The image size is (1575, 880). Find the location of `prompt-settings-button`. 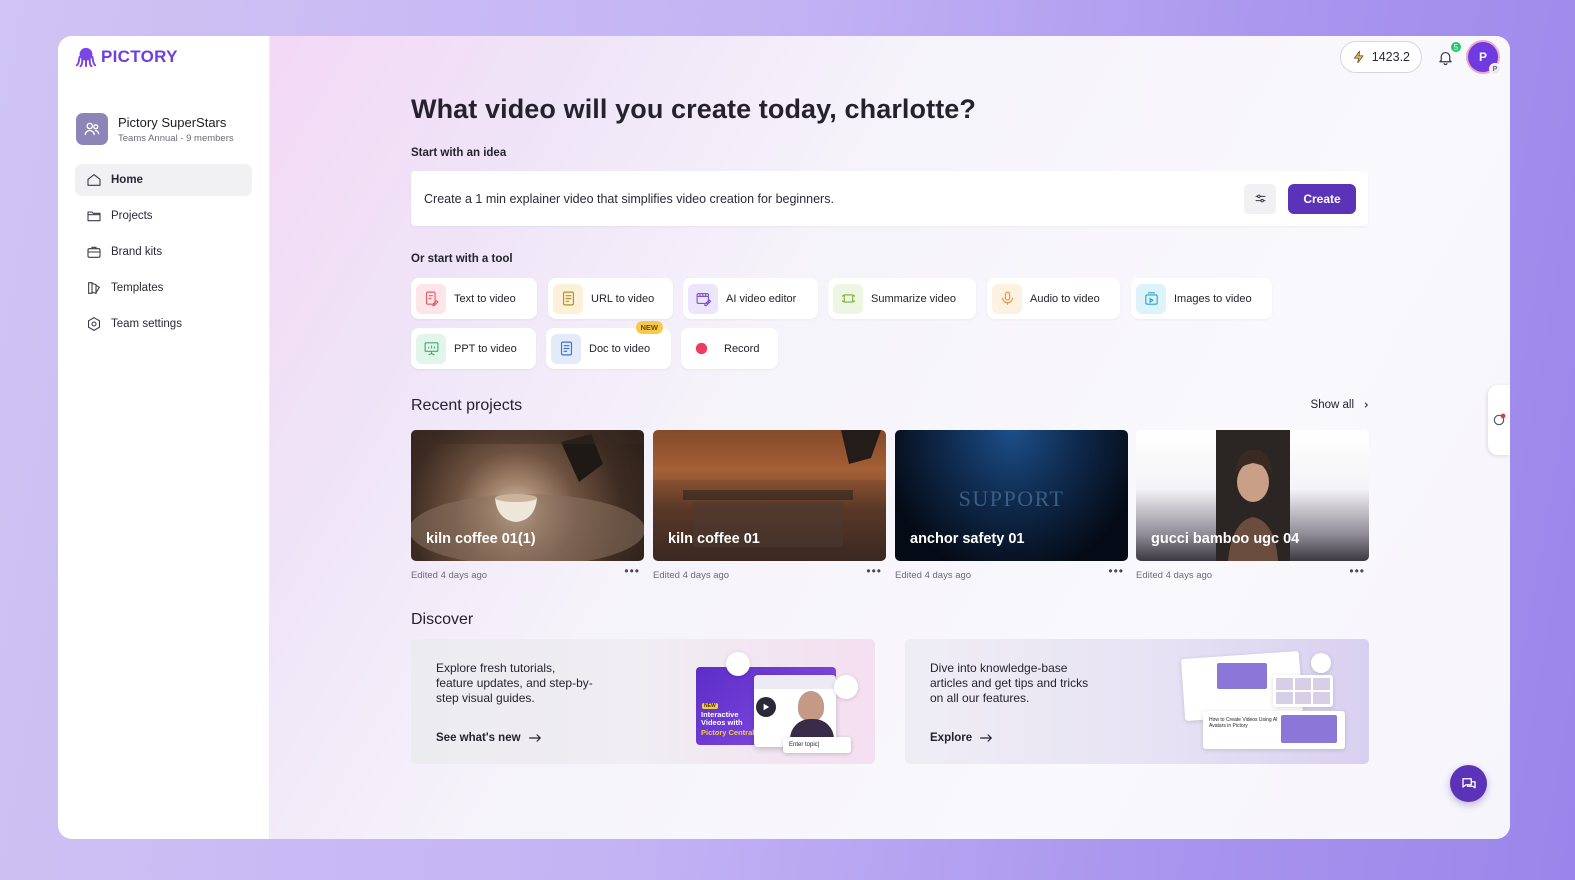

prompt-settings-button is located at coordinates (1260, 198).